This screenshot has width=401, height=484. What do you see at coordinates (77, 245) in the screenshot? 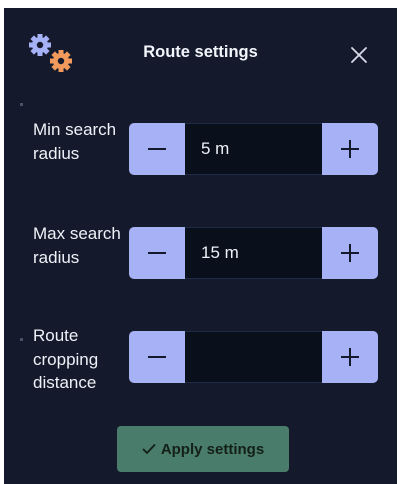
I see `field-label: Max search radius` at bounding box center [77, 245].